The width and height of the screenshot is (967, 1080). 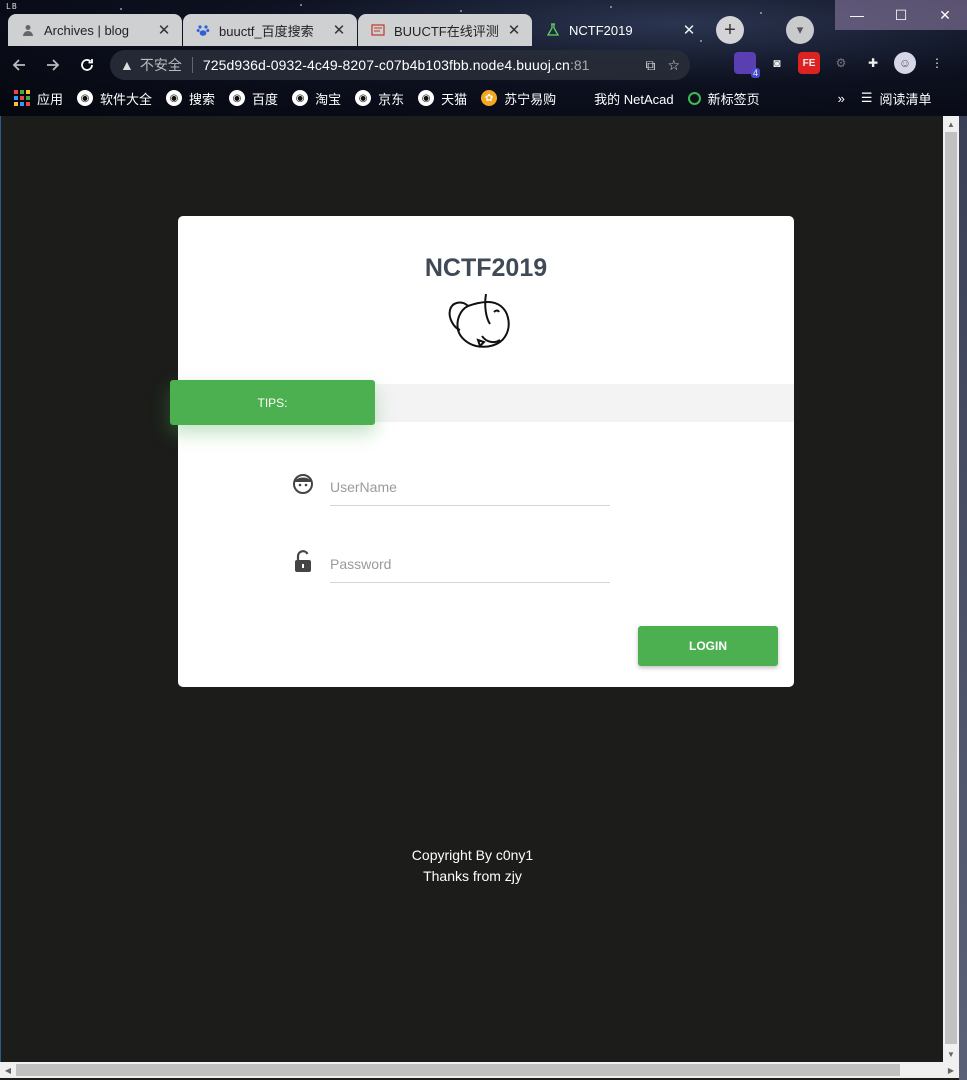 I want to click on forward-button, so click(x=53, y=65).